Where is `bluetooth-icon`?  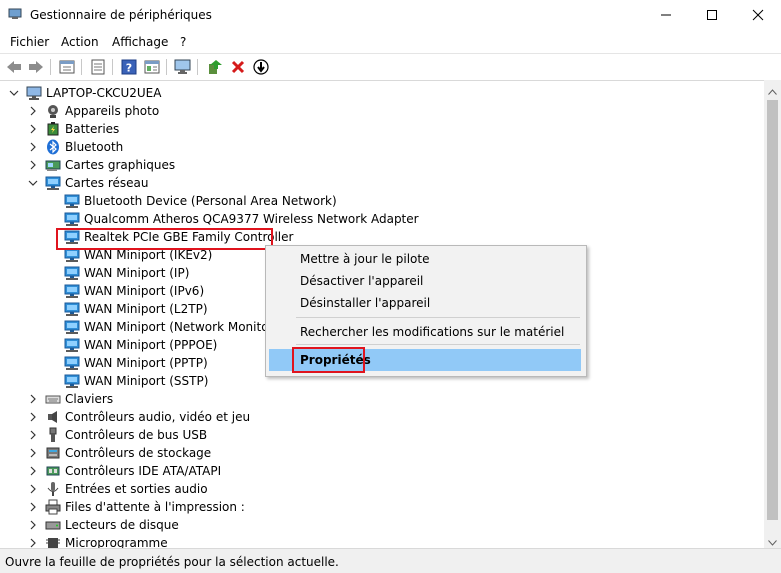 bluetooth-icon is located at coordinates (53, 147).